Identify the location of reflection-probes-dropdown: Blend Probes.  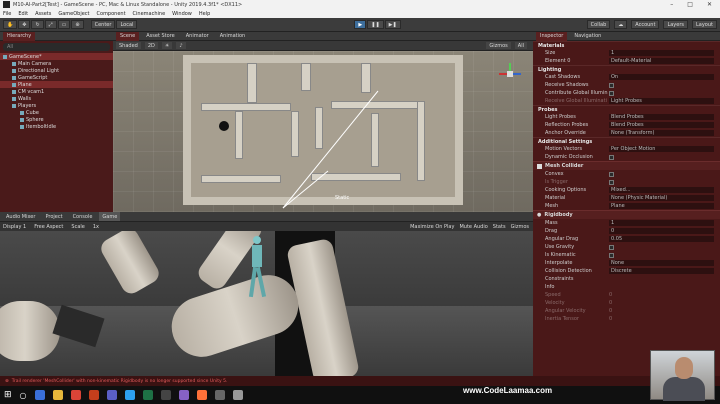
(661, 125).